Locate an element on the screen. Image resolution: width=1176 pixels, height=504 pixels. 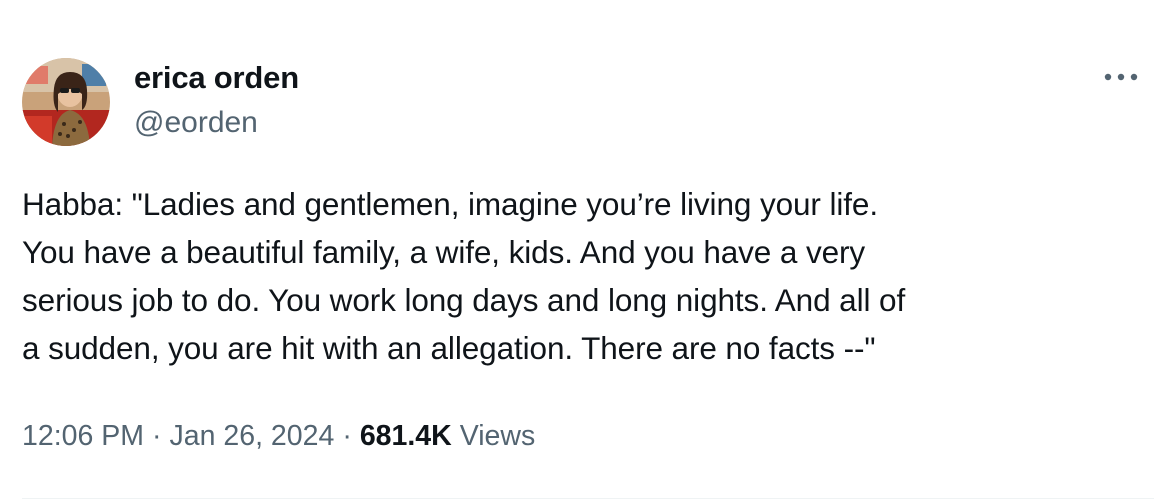
tweet-time: 12:06 PM is located at coordinates (83, 436).